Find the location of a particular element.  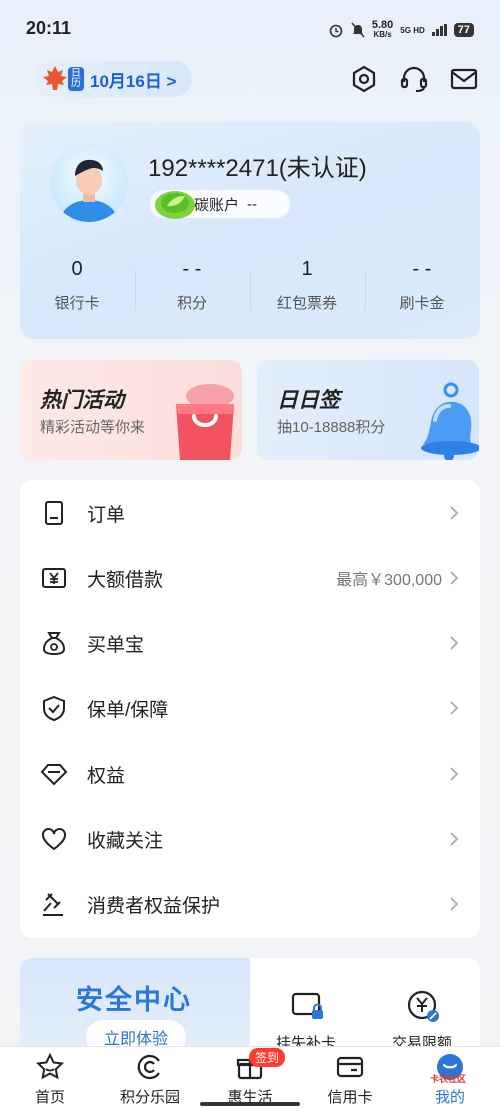

carbon-leaf-icon is located at coordinates (175, 204).